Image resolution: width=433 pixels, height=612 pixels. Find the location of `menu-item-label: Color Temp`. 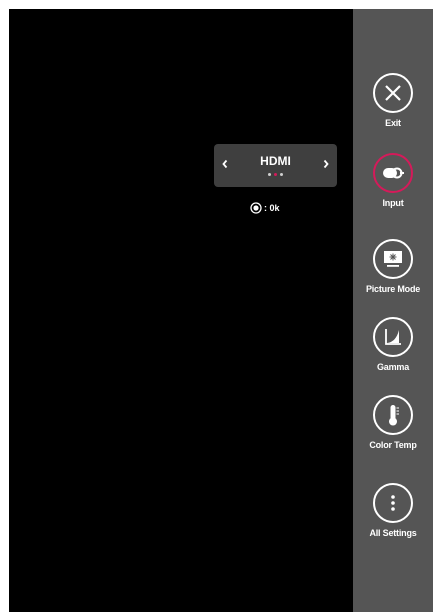

menu-item-label: Color Temp is located at coordinates (393, 445).